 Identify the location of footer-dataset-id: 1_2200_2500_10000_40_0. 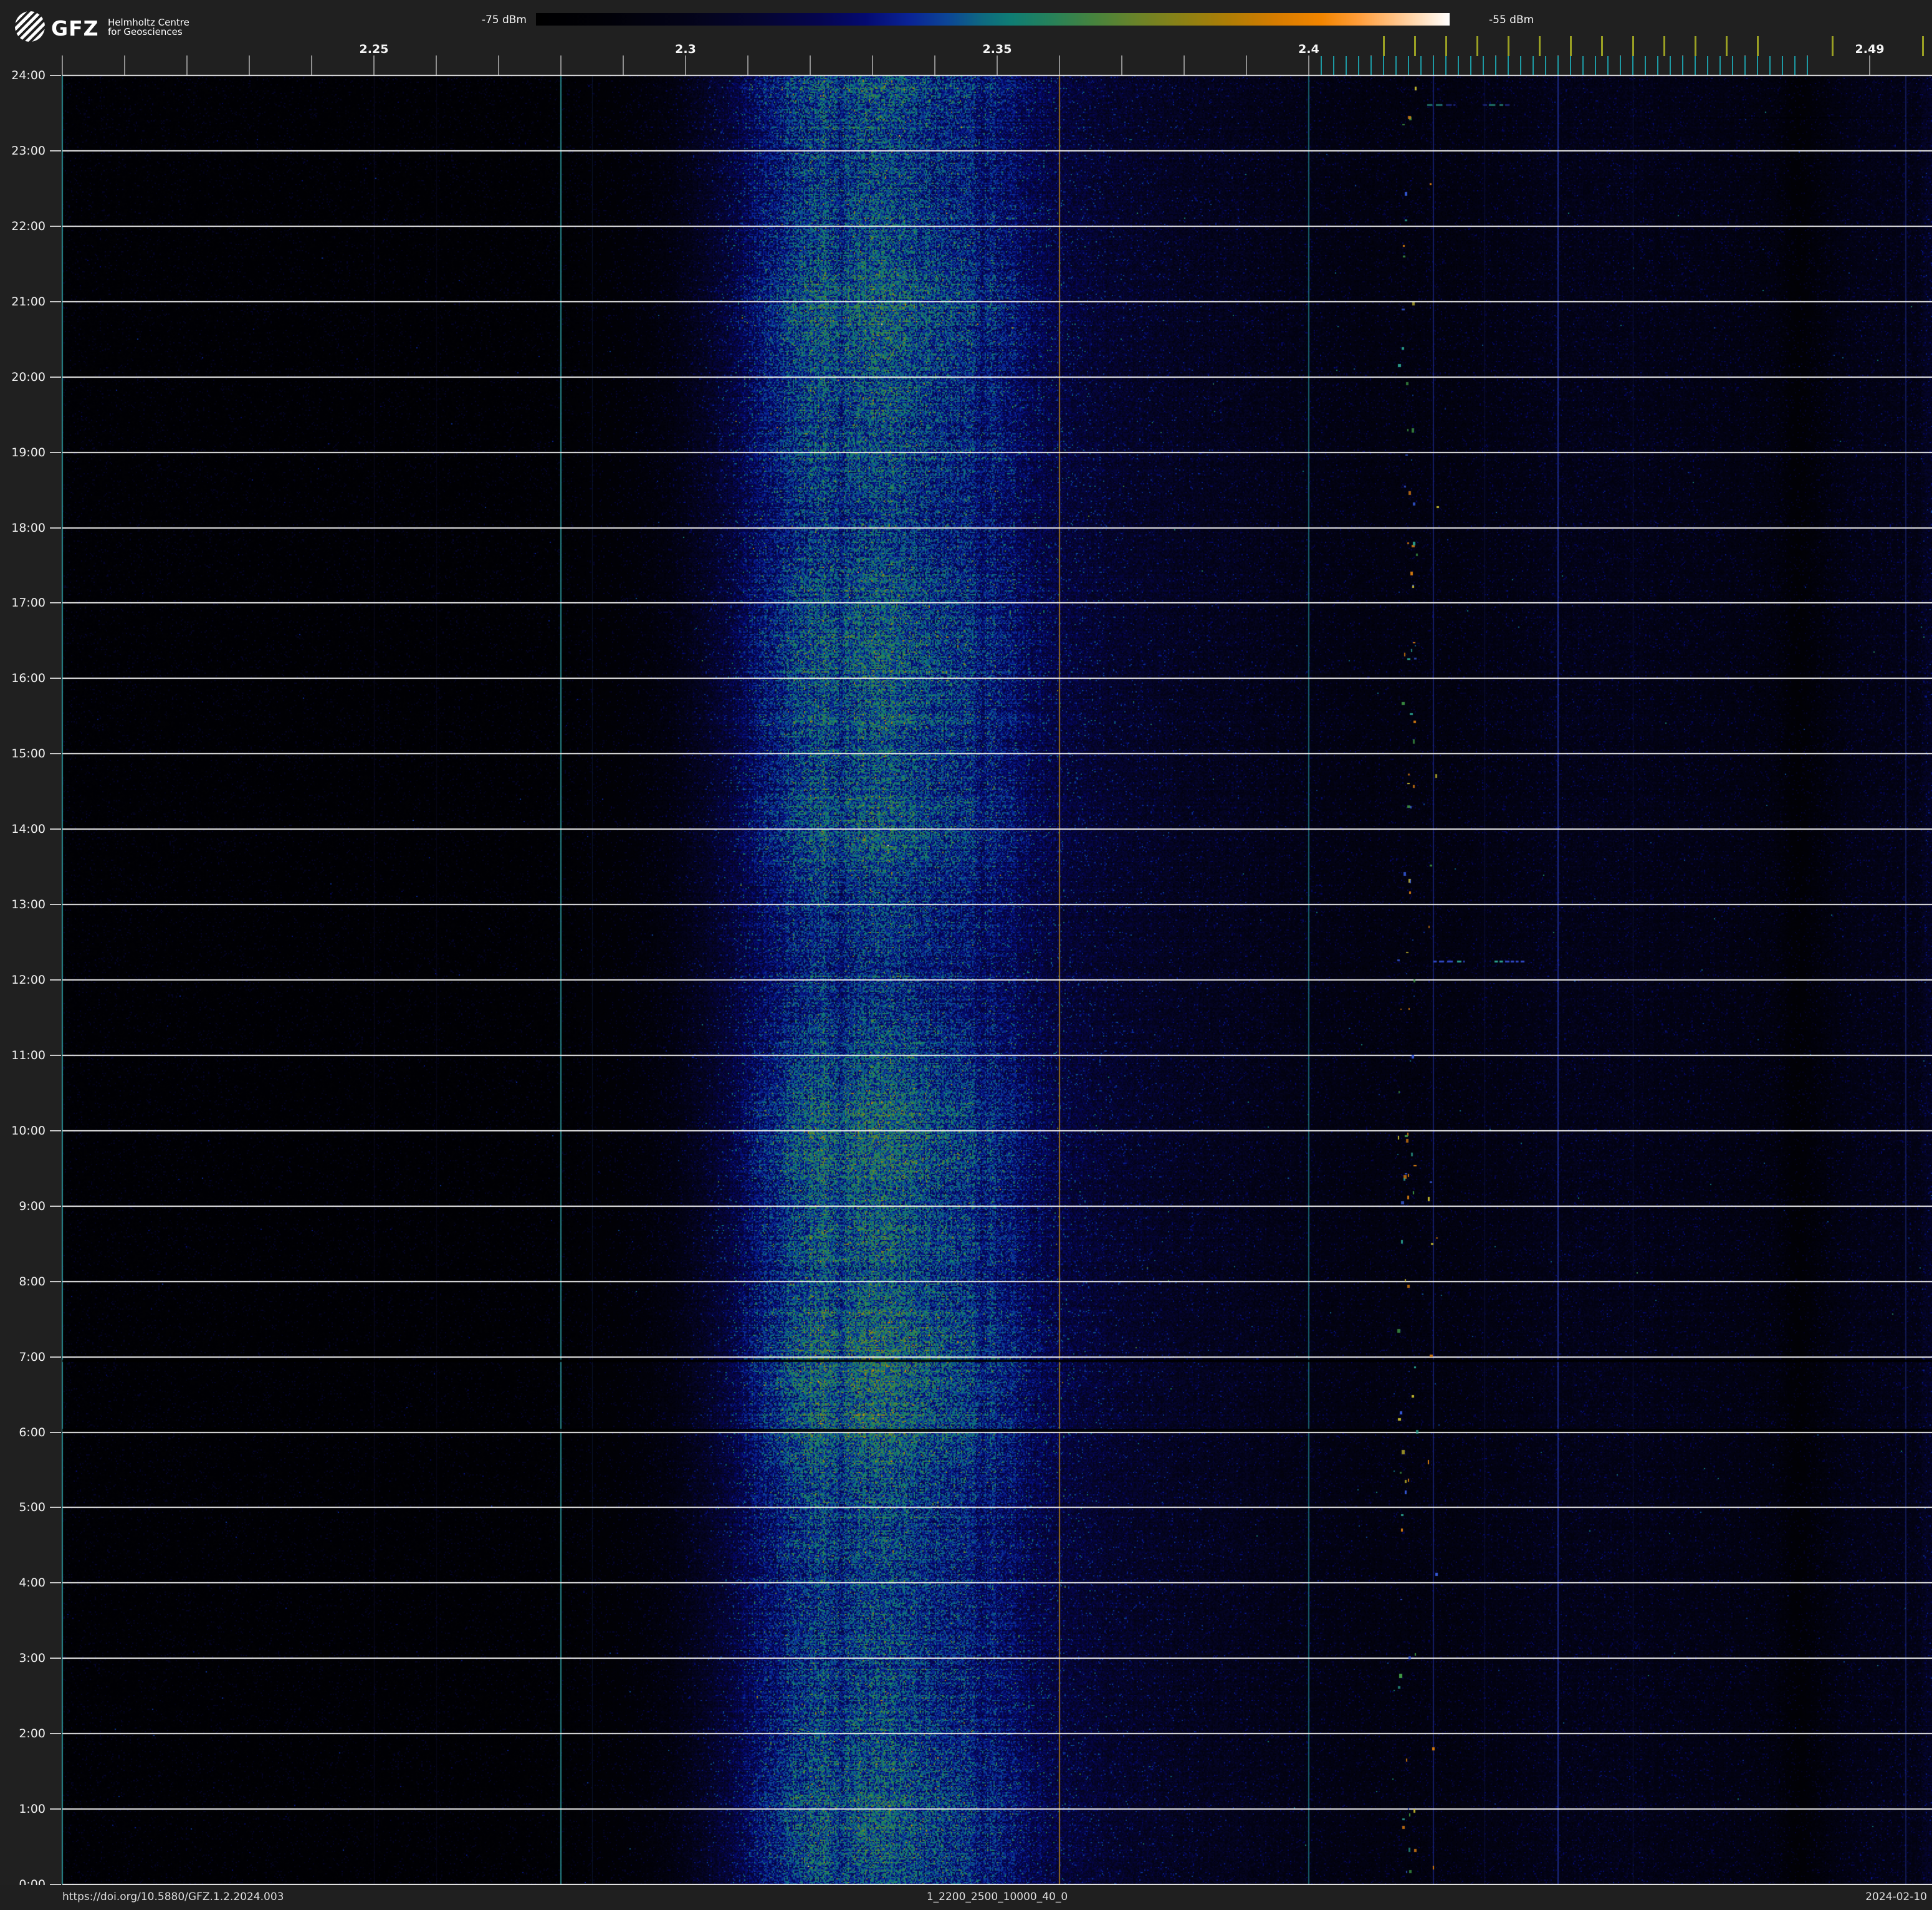
(997, 1897).